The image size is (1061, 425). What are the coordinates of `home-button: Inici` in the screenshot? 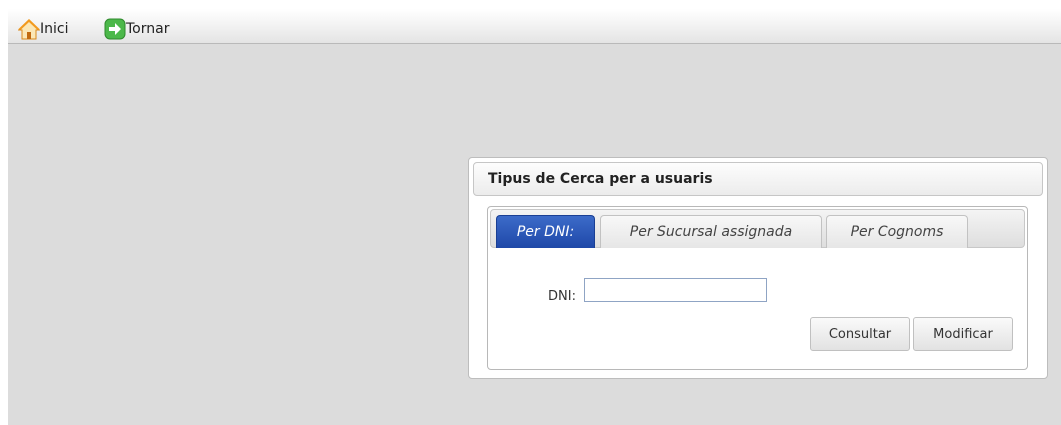 It's located at (43, 29).